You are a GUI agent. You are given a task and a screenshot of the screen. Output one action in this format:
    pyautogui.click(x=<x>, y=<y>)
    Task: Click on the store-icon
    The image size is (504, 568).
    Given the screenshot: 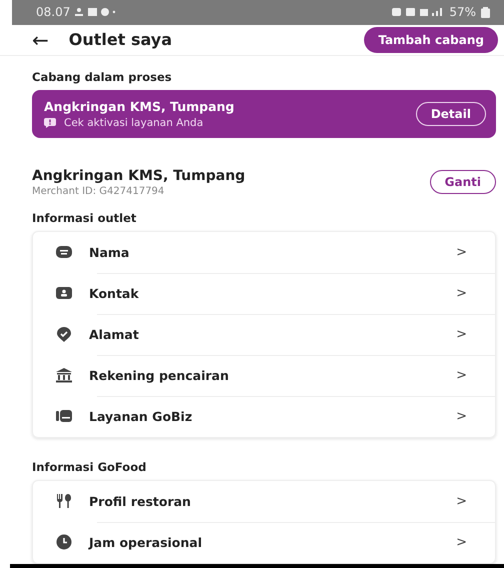 What is the action you would take?
    pyautogui.click(x=64, y=416)
    